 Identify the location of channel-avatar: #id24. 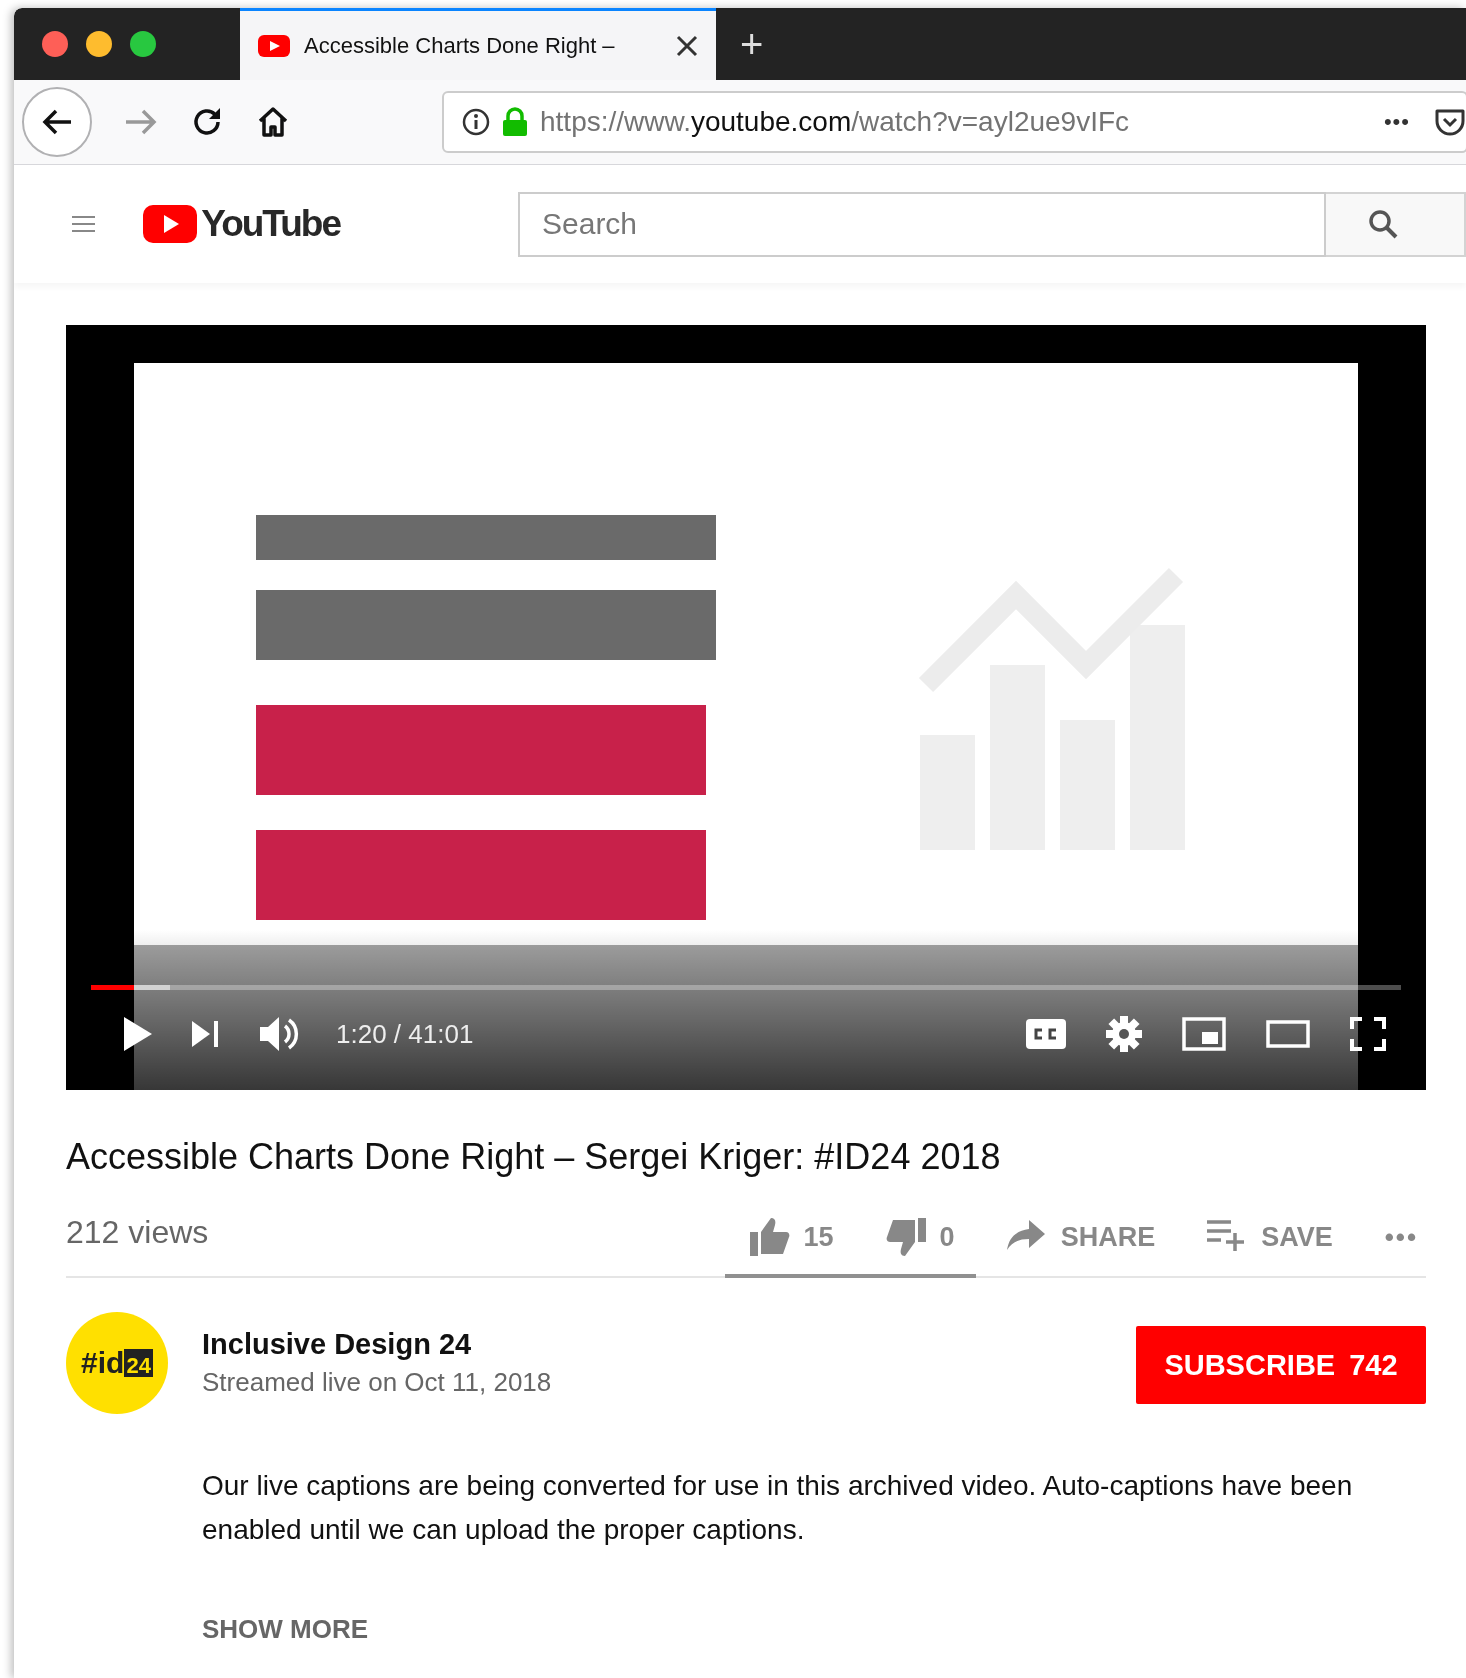
(117, 1363).